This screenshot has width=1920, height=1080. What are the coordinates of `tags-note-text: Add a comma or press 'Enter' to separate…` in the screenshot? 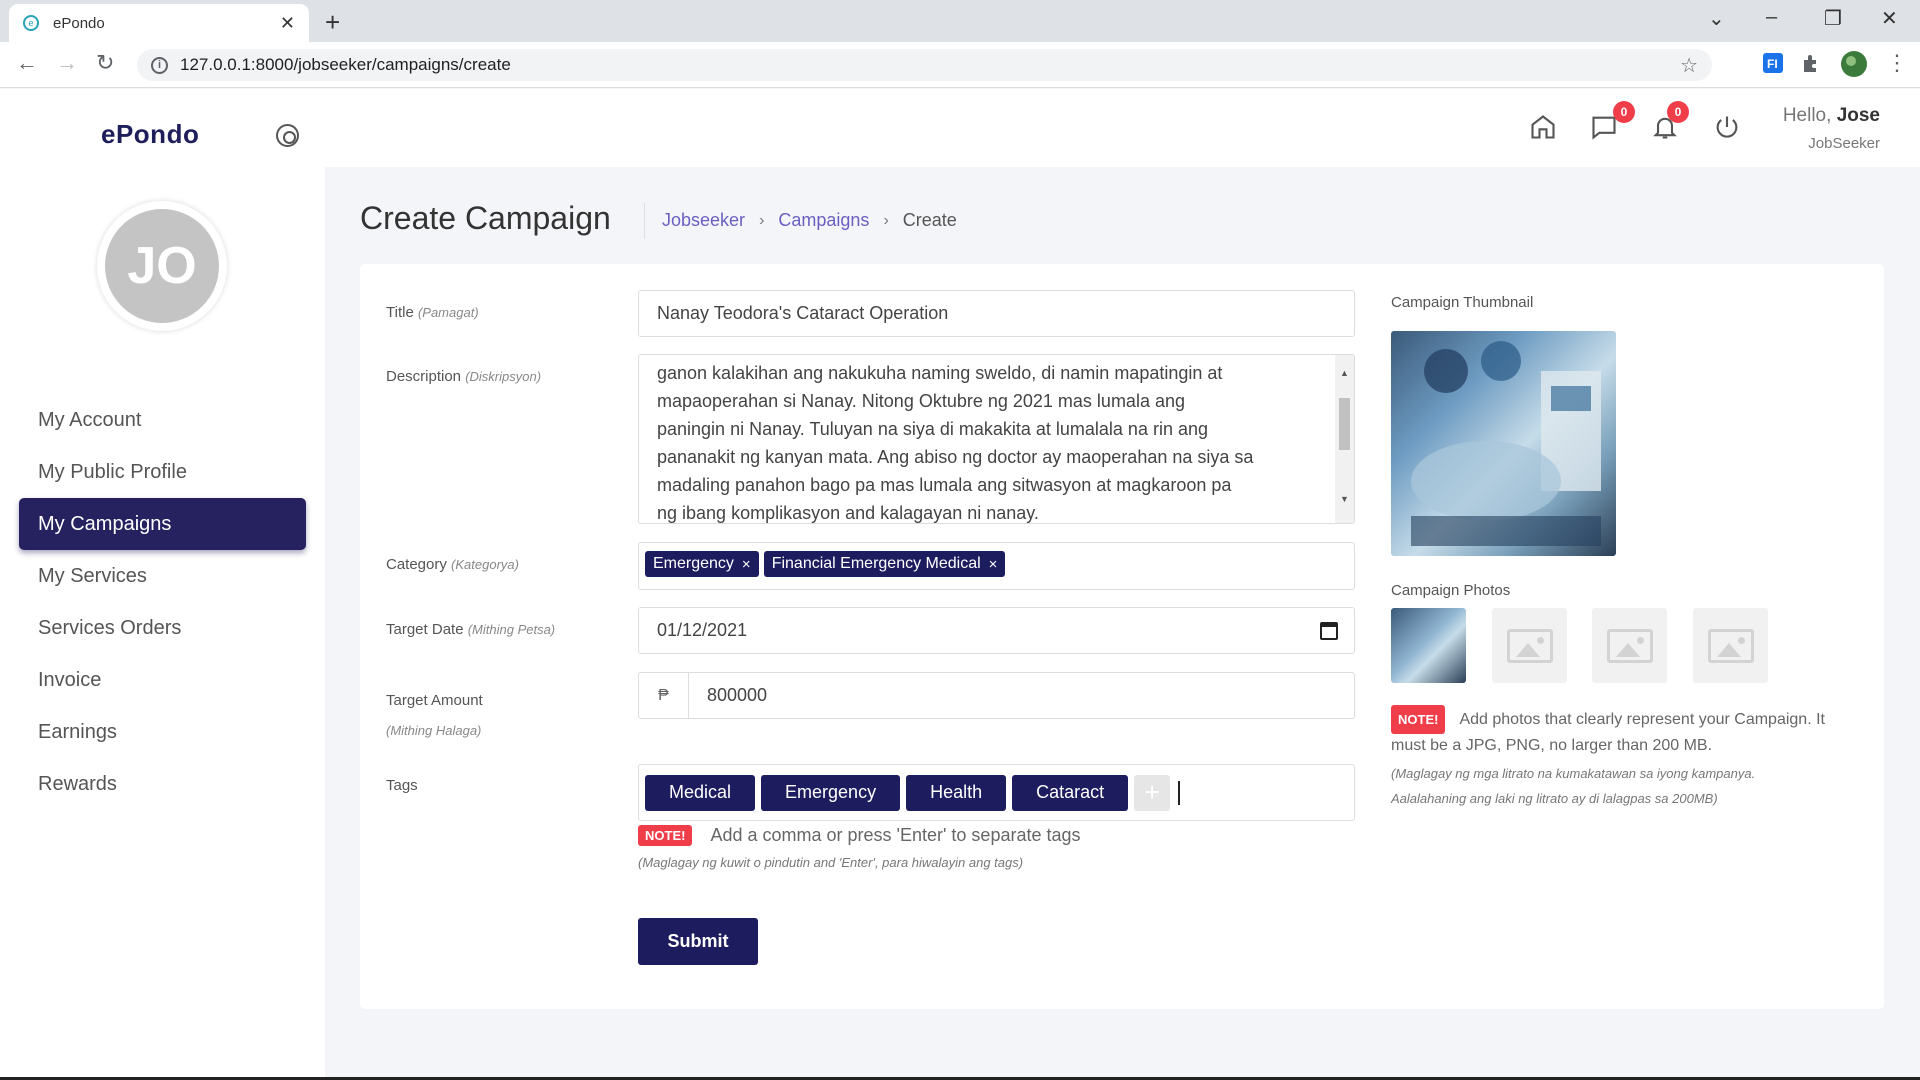 It's located at (895, 835).